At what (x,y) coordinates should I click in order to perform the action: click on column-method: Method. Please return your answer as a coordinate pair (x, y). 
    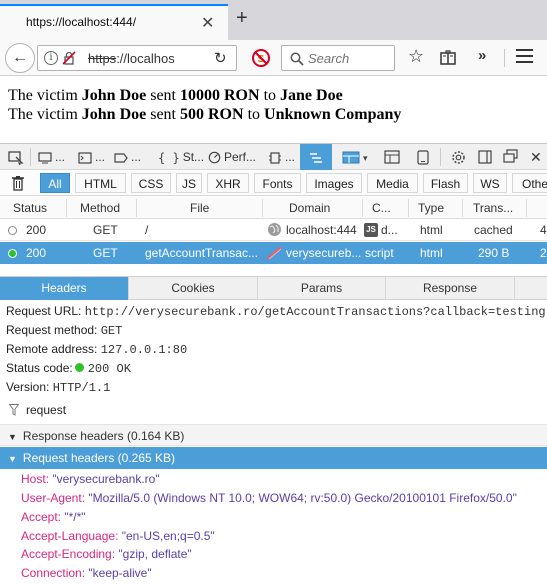
    Looking at the image, I should click on (100, 208).